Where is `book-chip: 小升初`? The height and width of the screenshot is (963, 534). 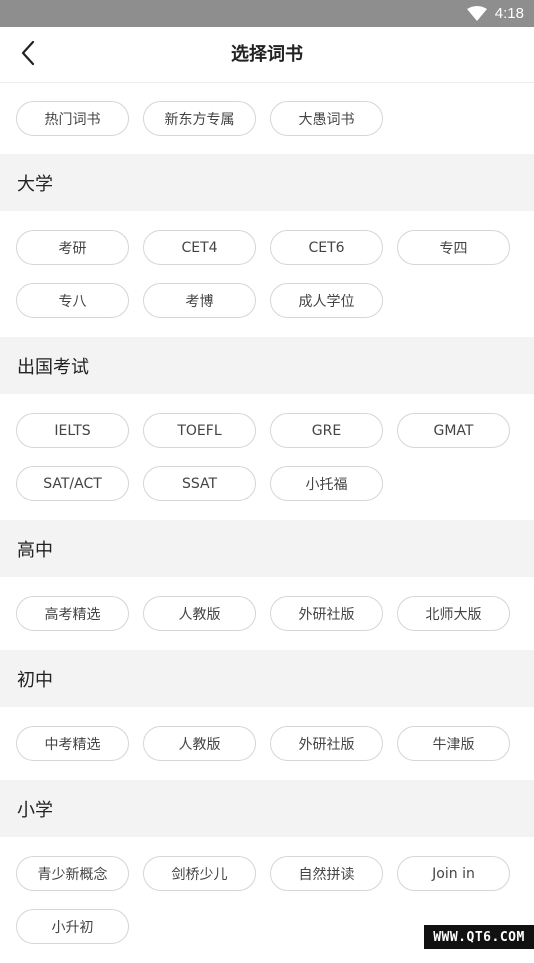 book-chip: 小升初 is located at coordinates (72, 926).